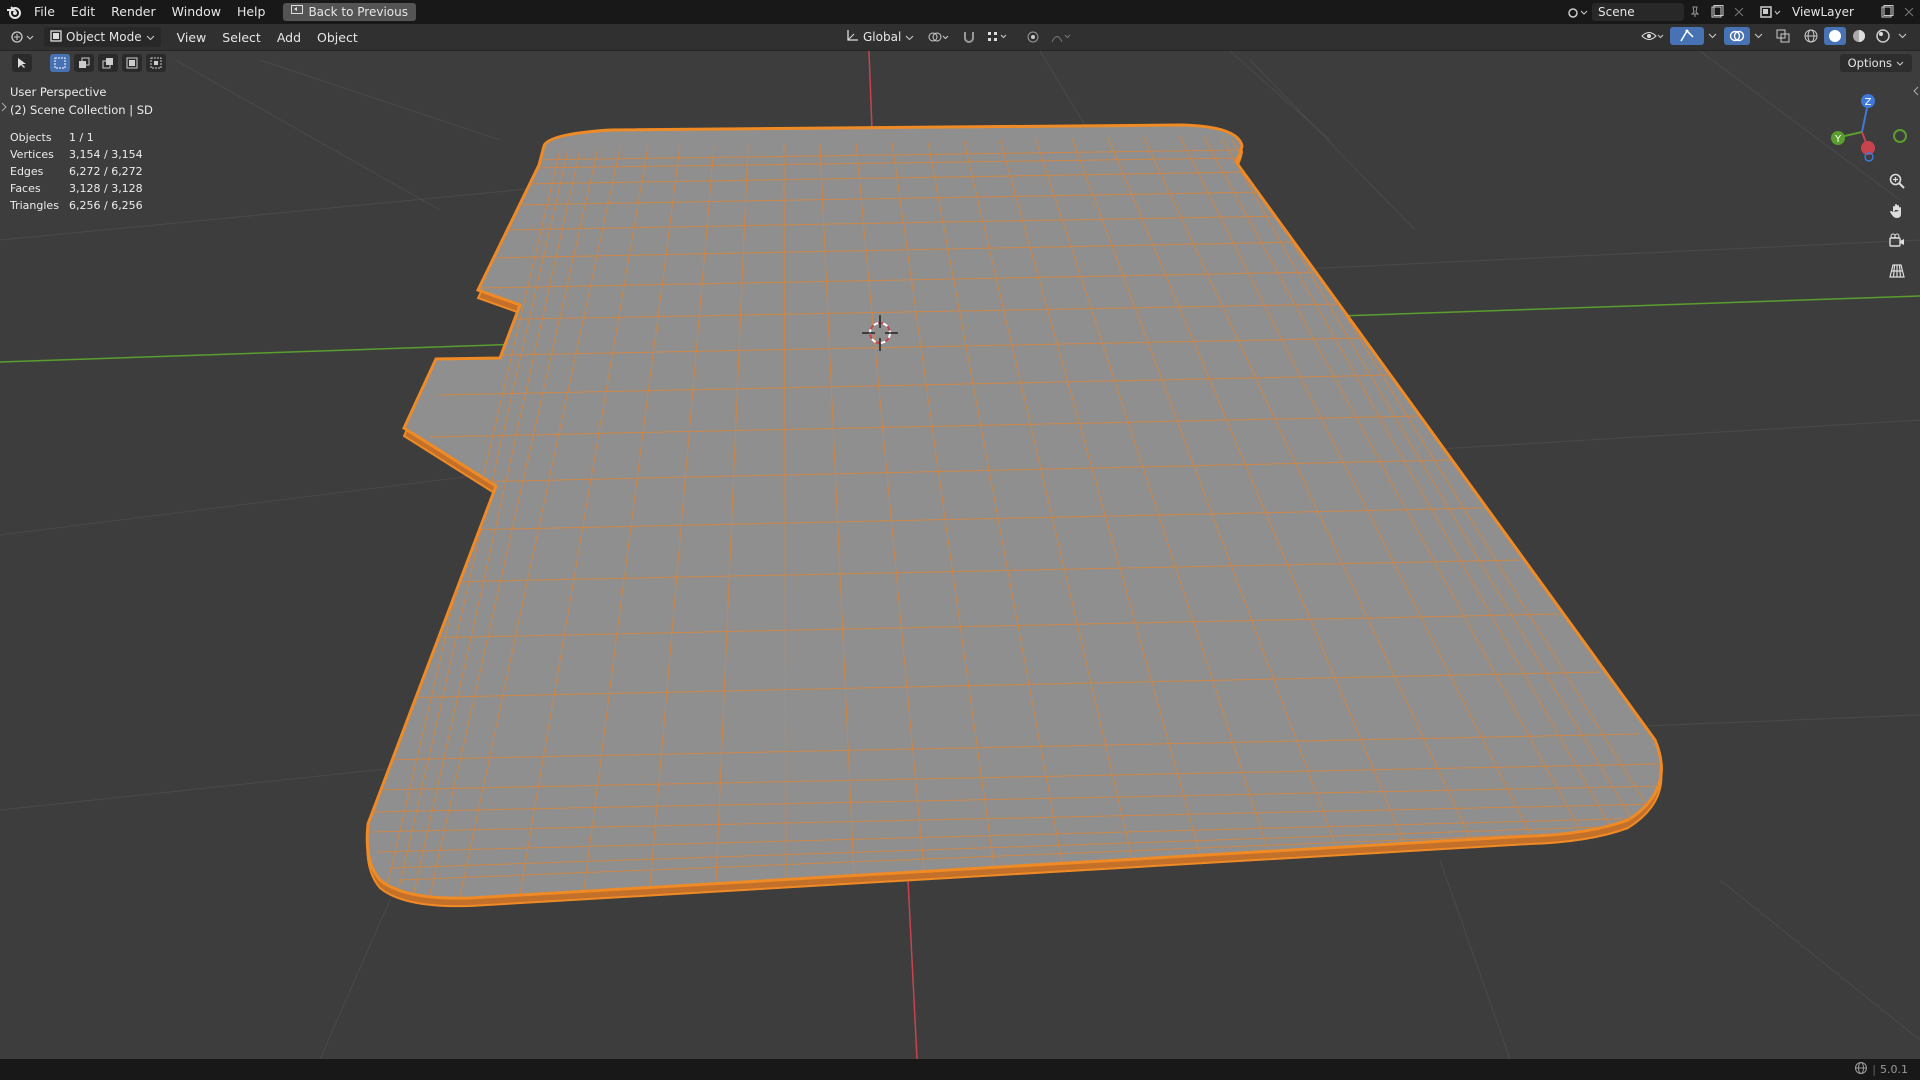 The image size is (1920, 1080). What do you see at coordinates (241, 37) in the screenshot?
I see `header-menu-select: Select` at bounding box center [241, 37].